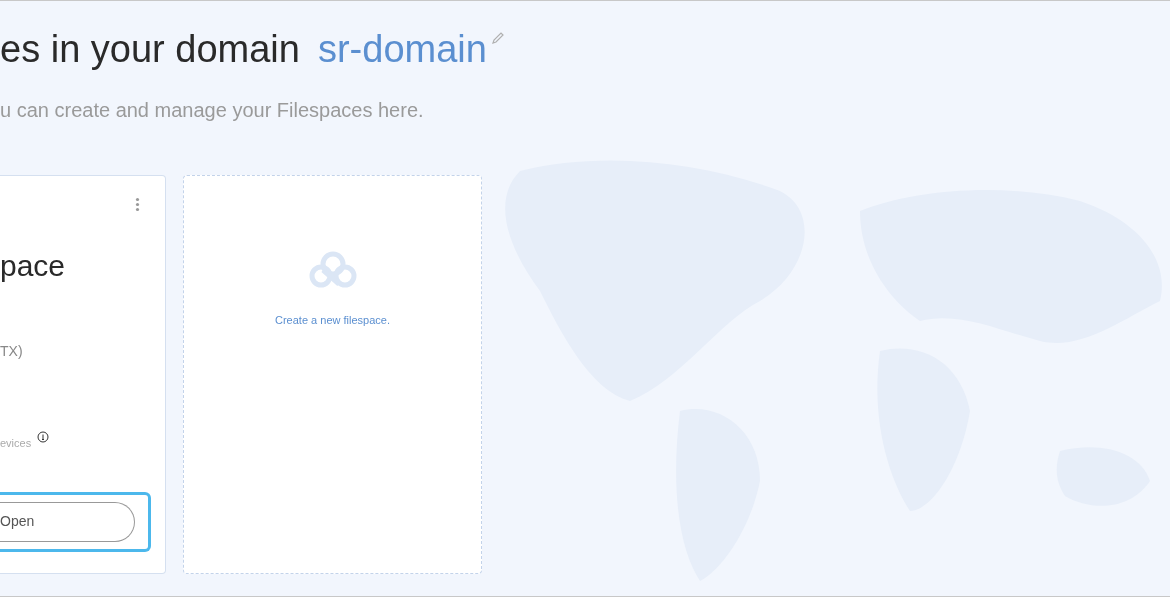 Image resolution: width=1170 pixels, height=597 pixels. What do you see at coordinates (33, 266) in the screenshot?
I see `filespace-name: pace` at bounding box center [33, 266].